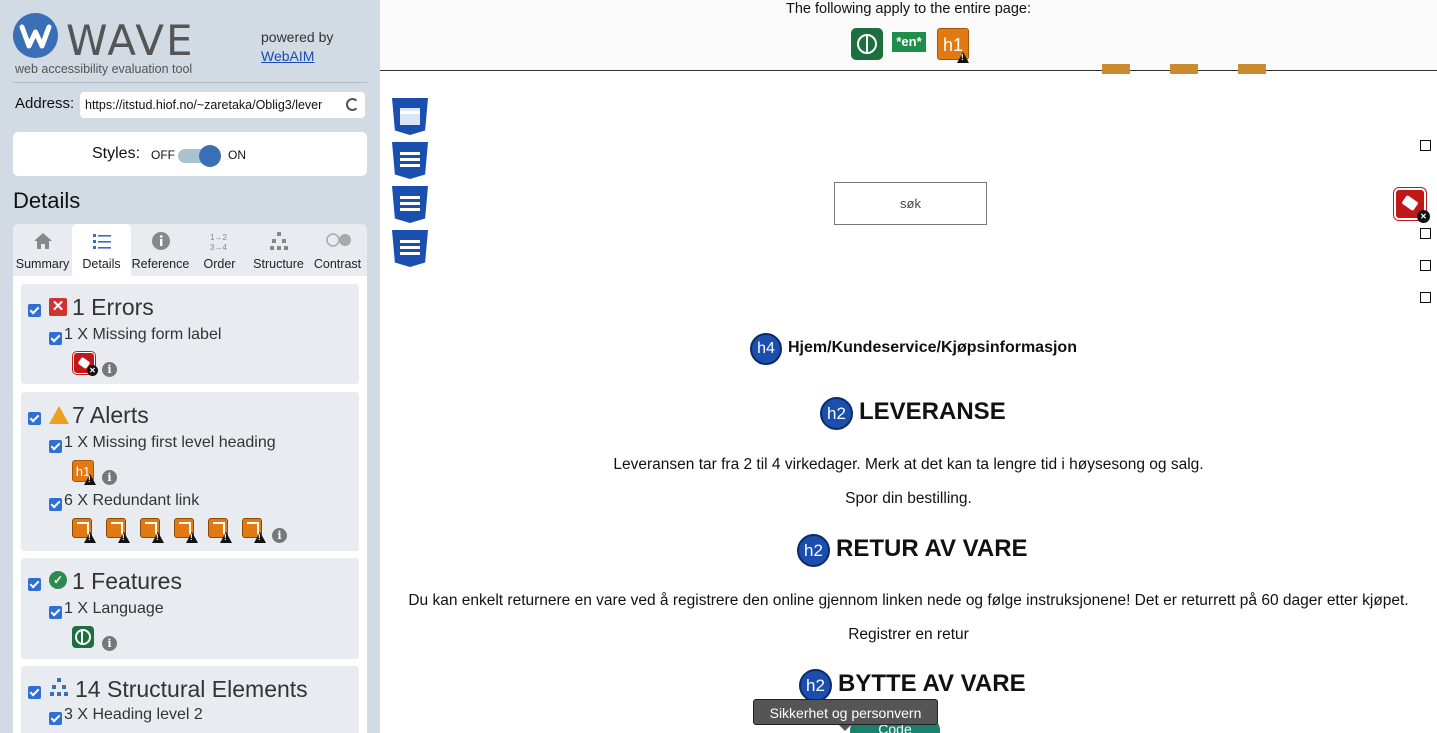 This screenshot has width=1437, height=733. I want to click on wave-logo: WAVE web accessibility evaluation tool, so click(108, 46).